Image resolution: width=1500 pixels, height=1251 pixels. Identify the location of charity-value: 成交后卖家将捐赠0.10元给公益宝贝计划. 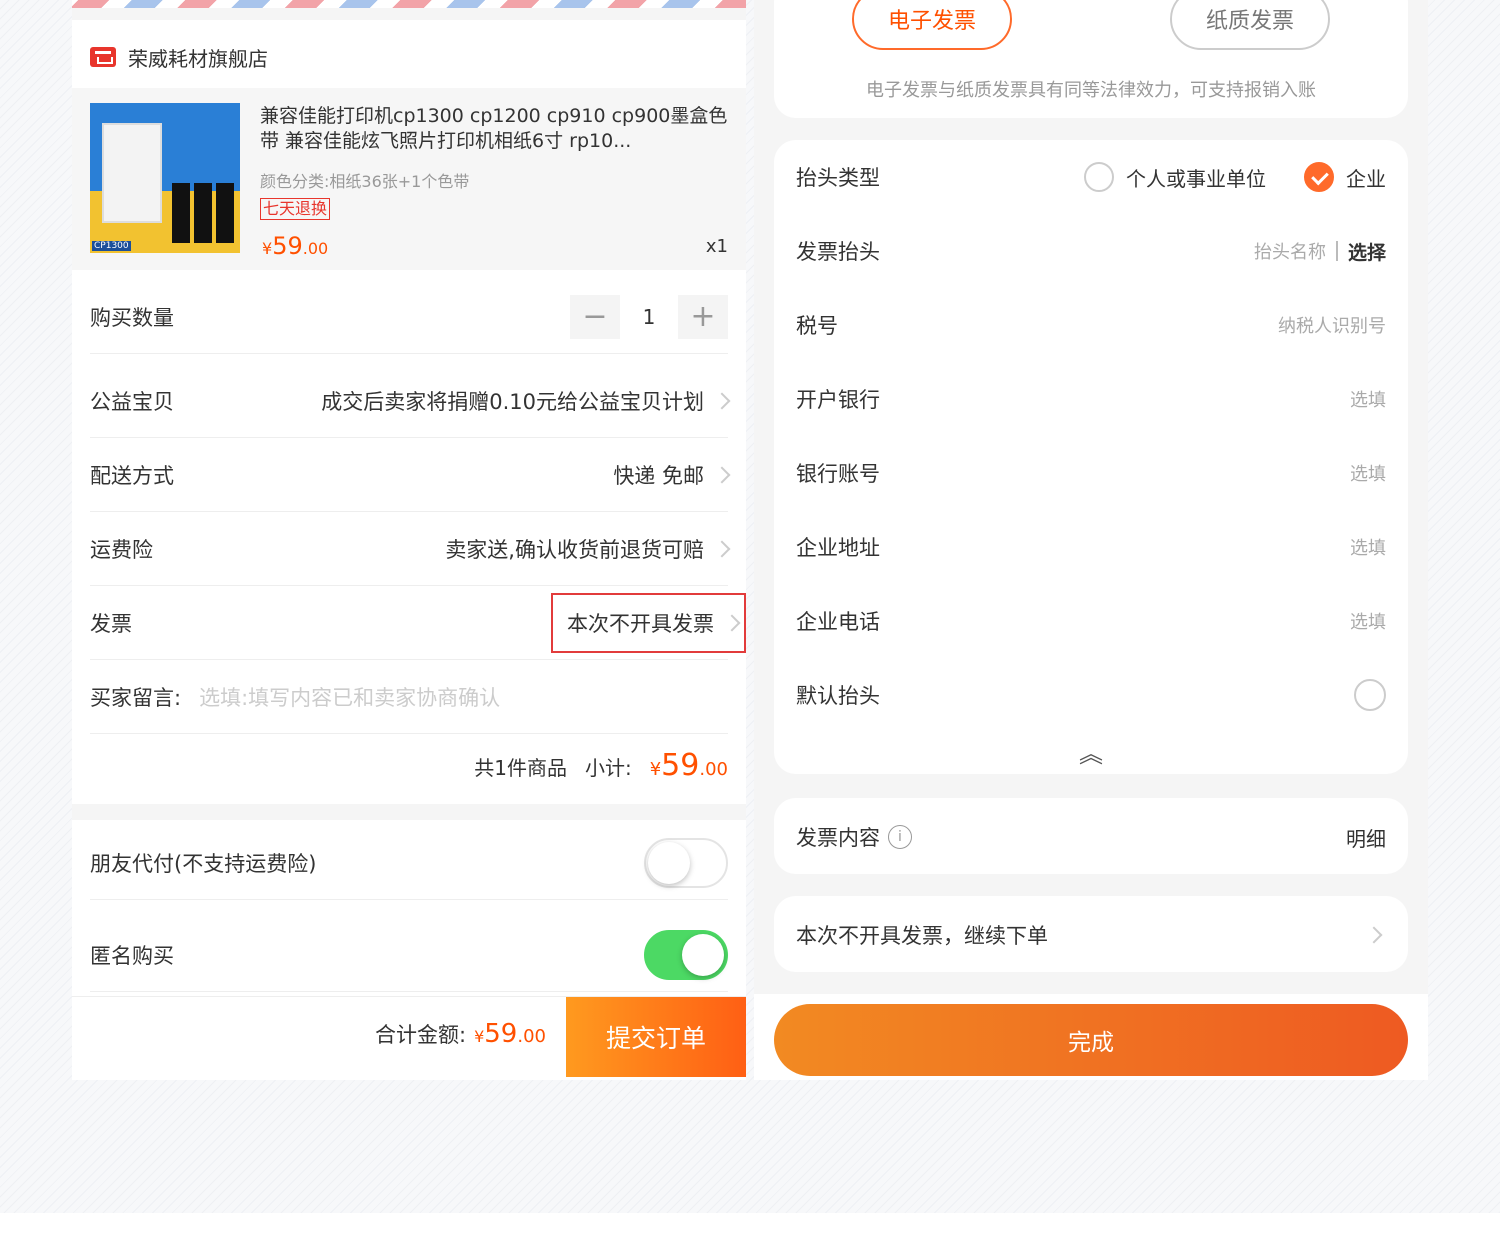
(512, 401).